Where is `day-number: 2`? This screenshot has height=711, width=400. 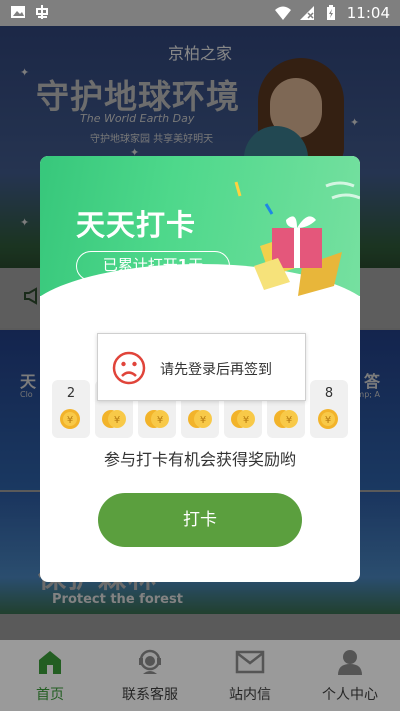
day-number: 2 is located at coordinates (71, 393).